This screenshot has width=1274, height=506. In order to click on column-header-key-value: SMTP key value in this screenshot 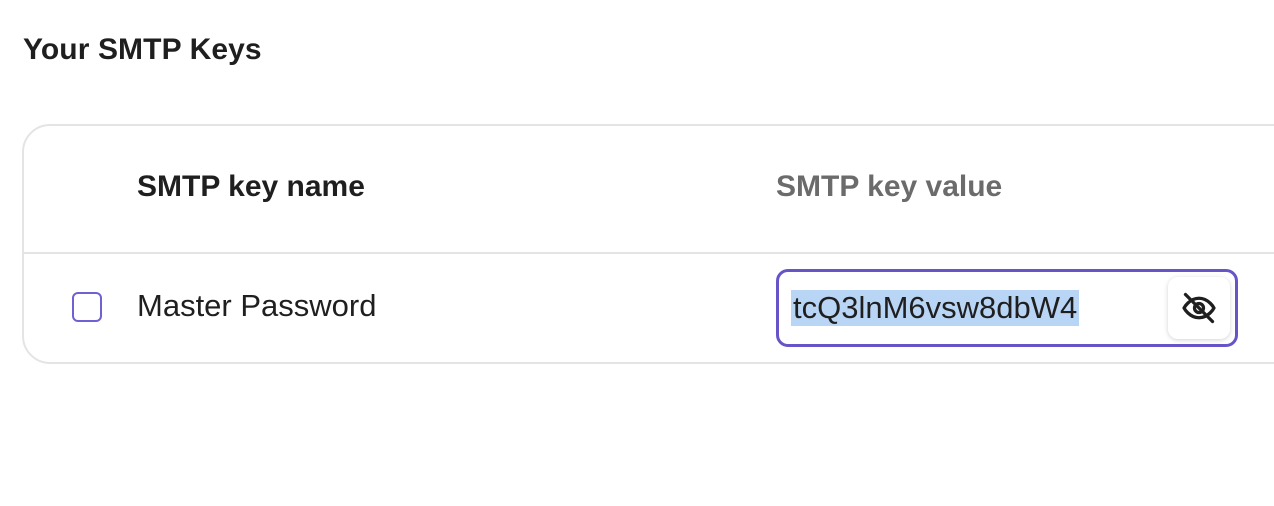, I will do `click(889, 186)`.